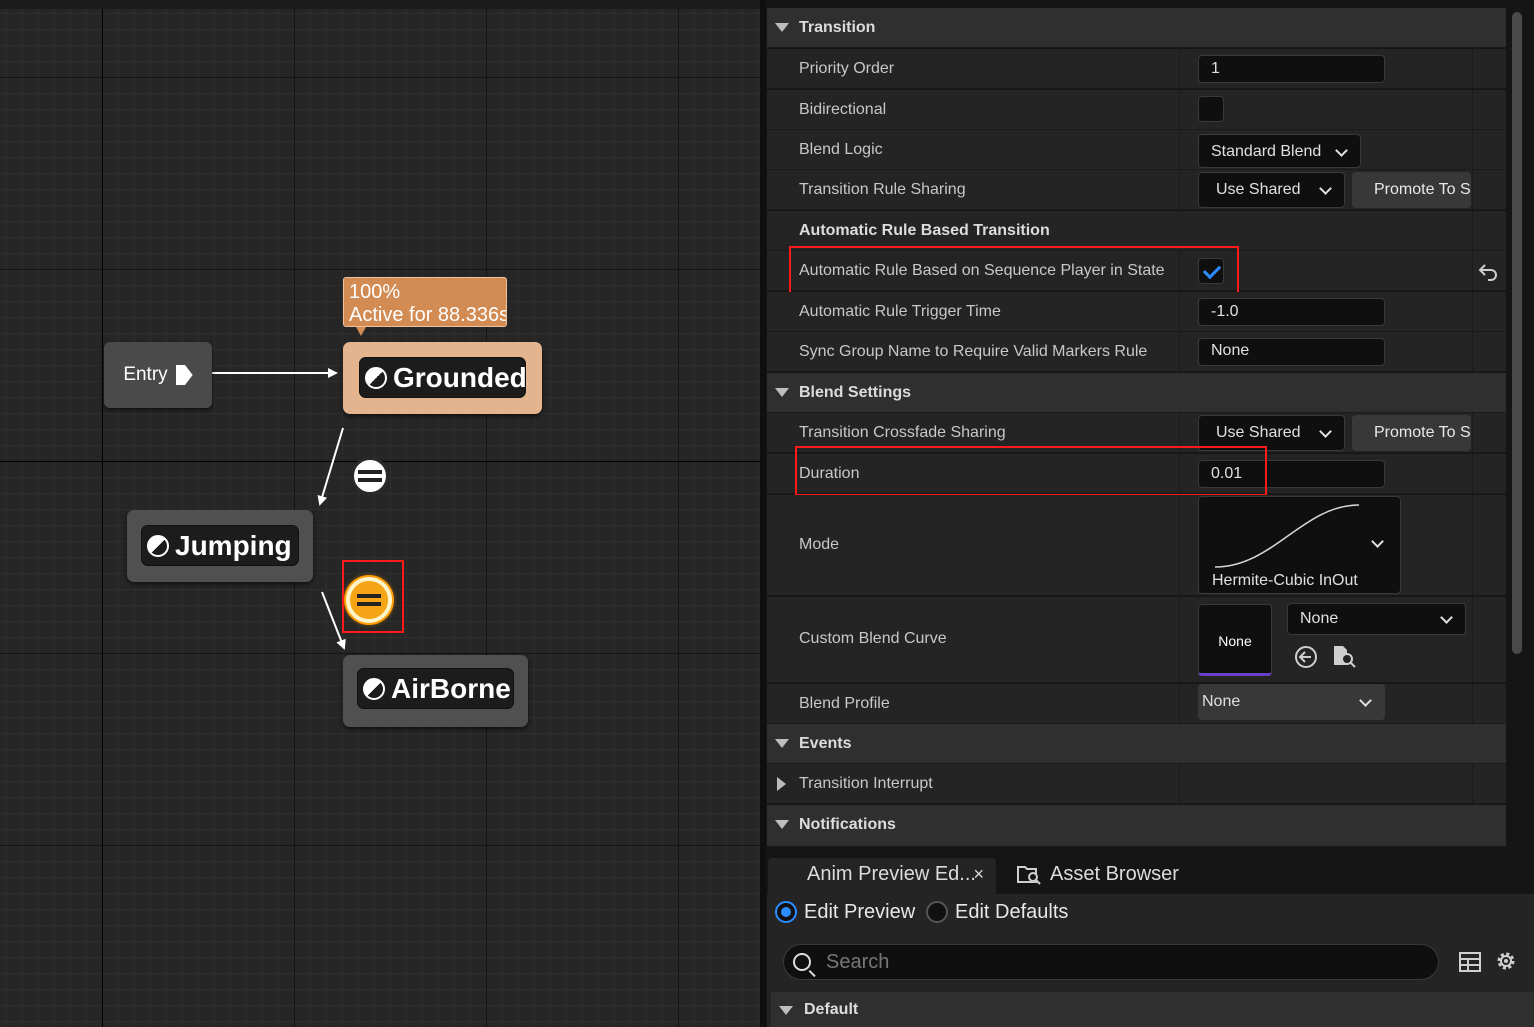 The image size is (1534, 1027). What do you see at coordinates (866, 783) in the screenshot?
I see `property-label: Transition Interrupt` at bounding box center [866, 783].